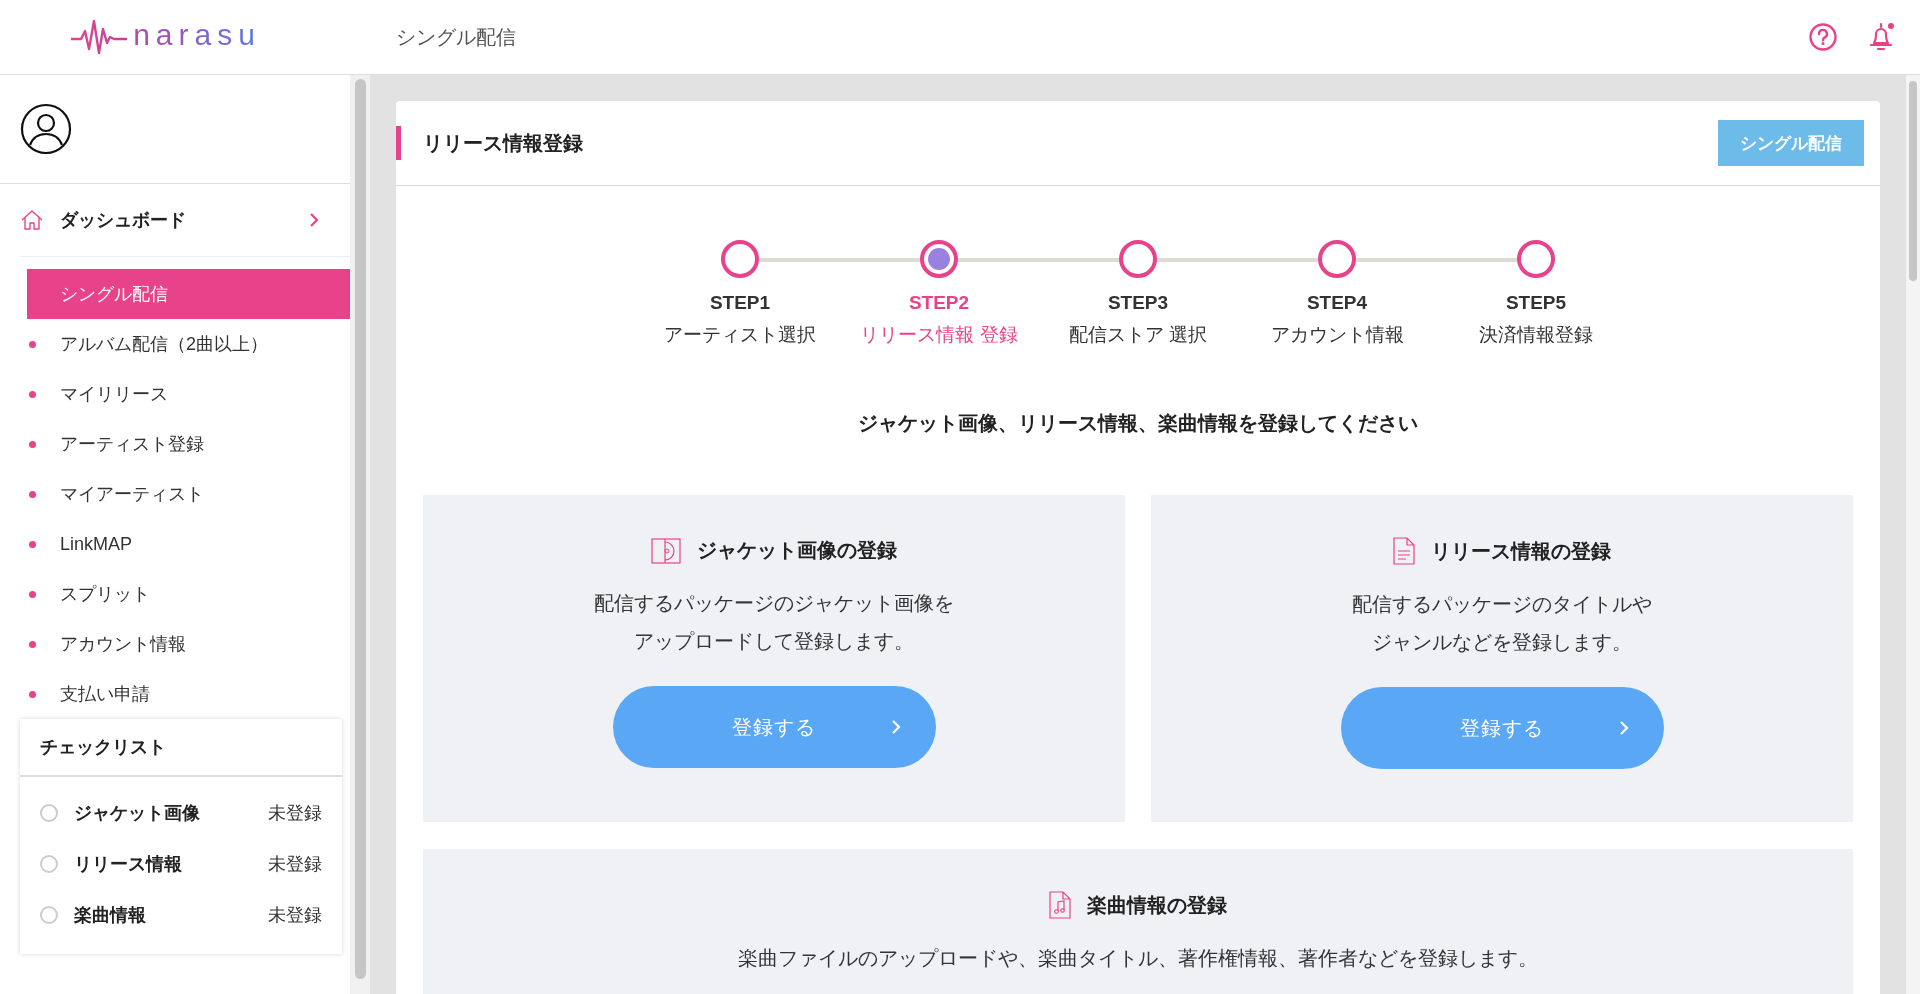 Image resolution: width=1920 pixels, height=994 pixels. What do you see at coordinates (1536, 335) in the screenshot?
I see `step-label: 決済情報登録` at bounding box center [1536, 335].